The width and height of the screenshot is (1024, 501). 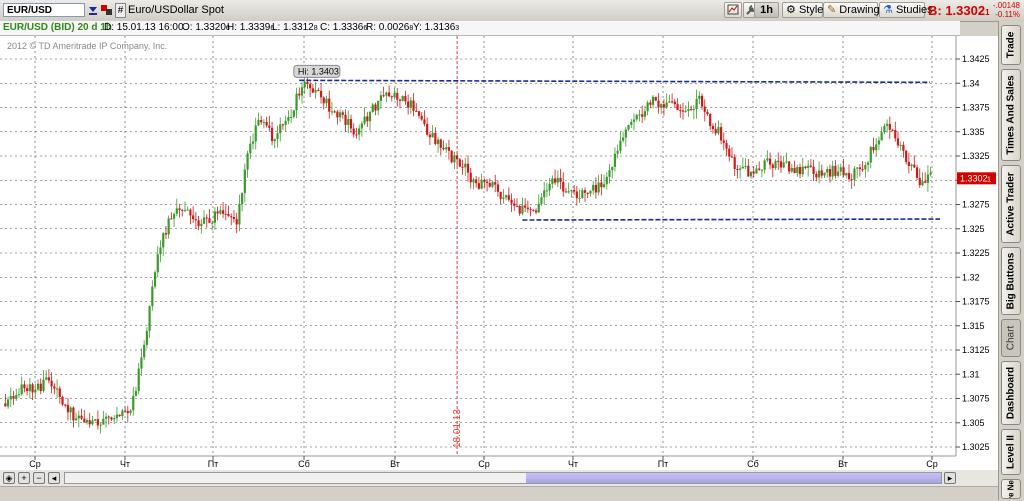 I want to click on symbol-dropdown-icon, so click(x=93, y=10).